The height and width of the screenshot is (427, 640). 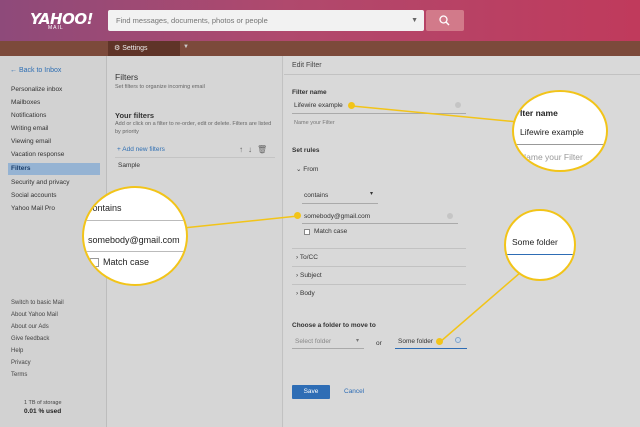 I want to click on cancel-button: Cancel, so click(x=354, y=391).